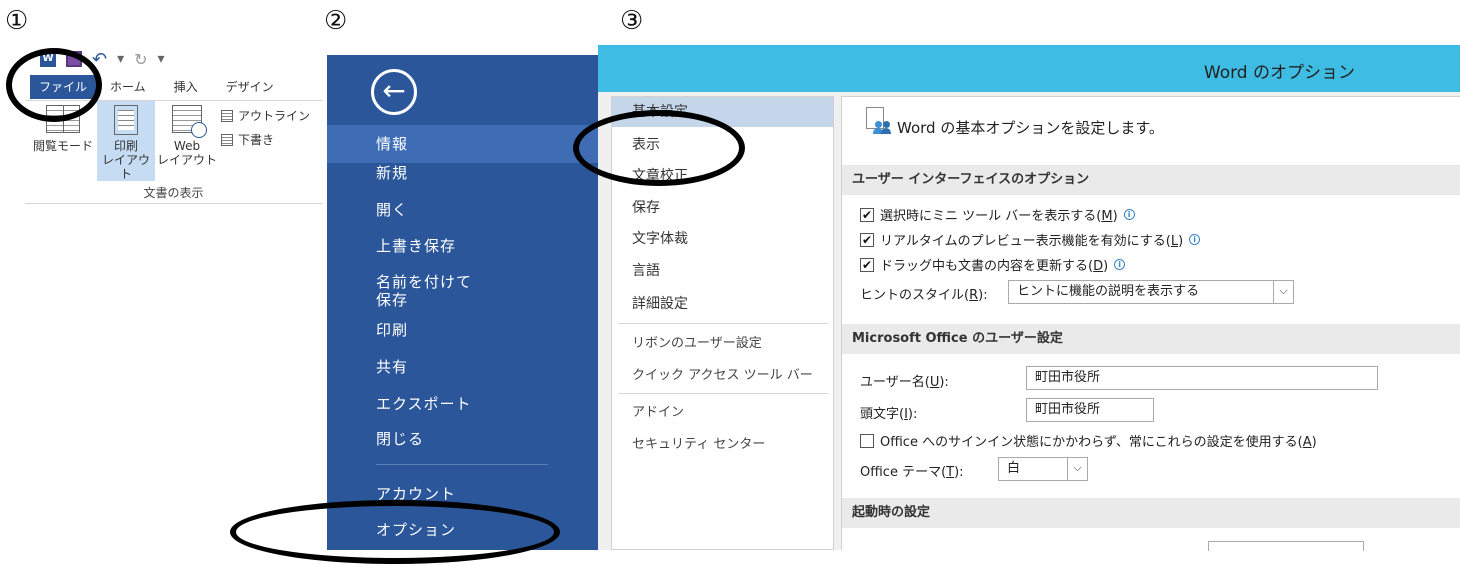  Describe the element at coordinates (462, 464) in the screenshot. I see `backstage-separator` at that location.